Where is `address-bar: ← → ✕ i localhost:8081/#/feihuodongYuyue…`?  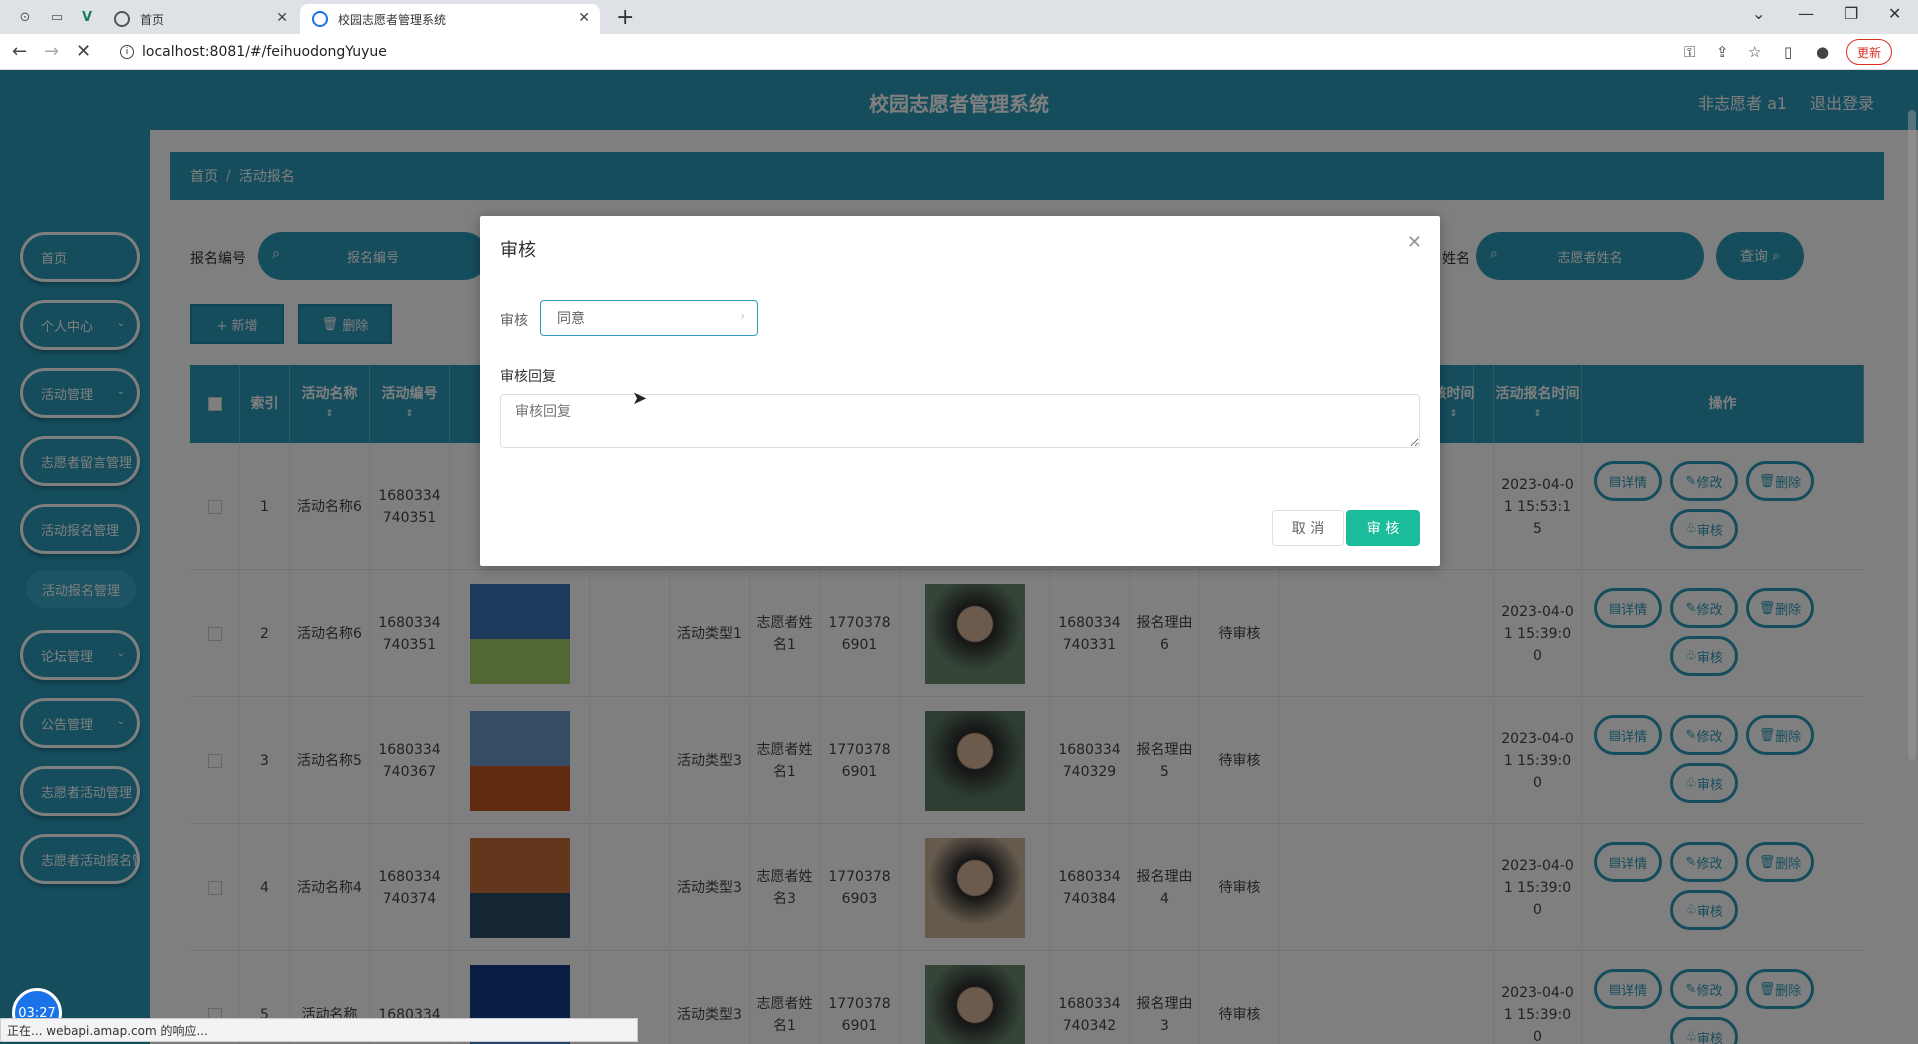 address-bar: ← → ✕ i localhost:8081/#/feihuodongYuyue… is located at coordinates (959, 52).